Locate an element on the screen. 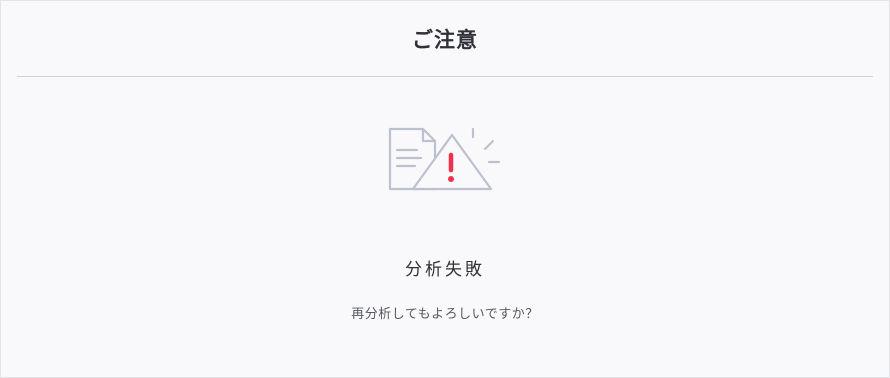 The image size is (890, 378). dialog-title: ご注意 is located at coordinates (445, 39).